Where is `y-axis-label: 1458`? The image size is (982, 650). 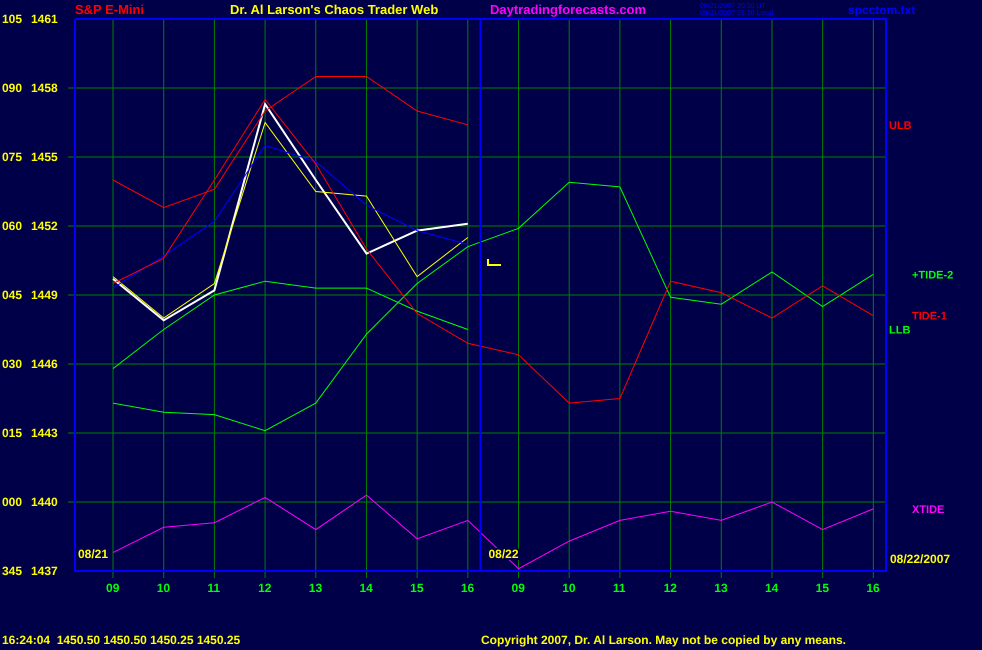
y-axis-label: 1458 is located at coordinates (44, 88).